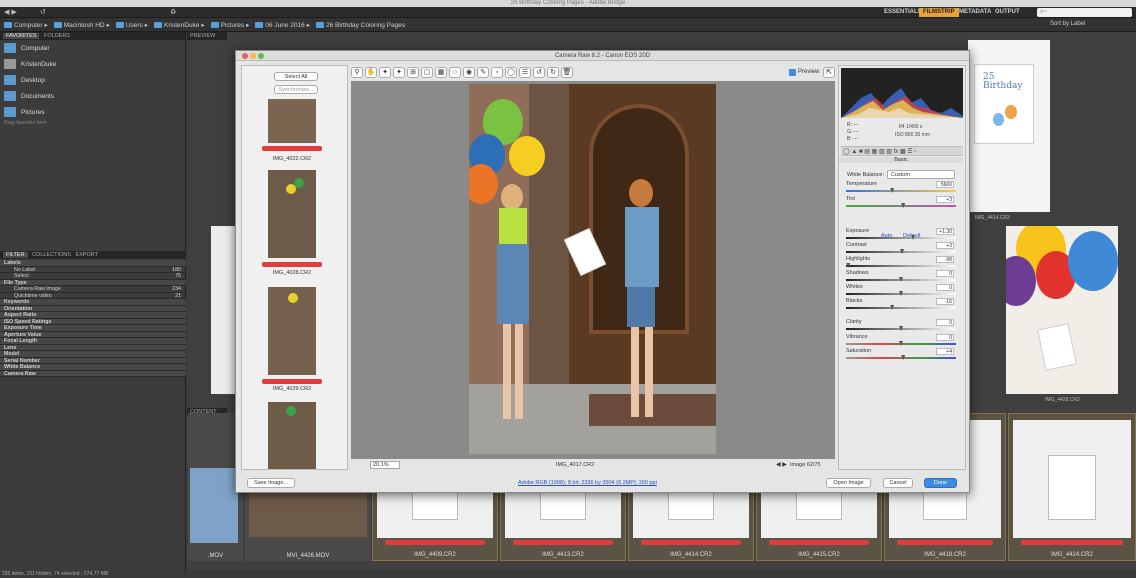 The width and height of the screenshot is (1136, 578). What do you see at coordinates (945, 351) in the screenshot?
I see `slider-value-input: +4` at bounding box center [945, 351].